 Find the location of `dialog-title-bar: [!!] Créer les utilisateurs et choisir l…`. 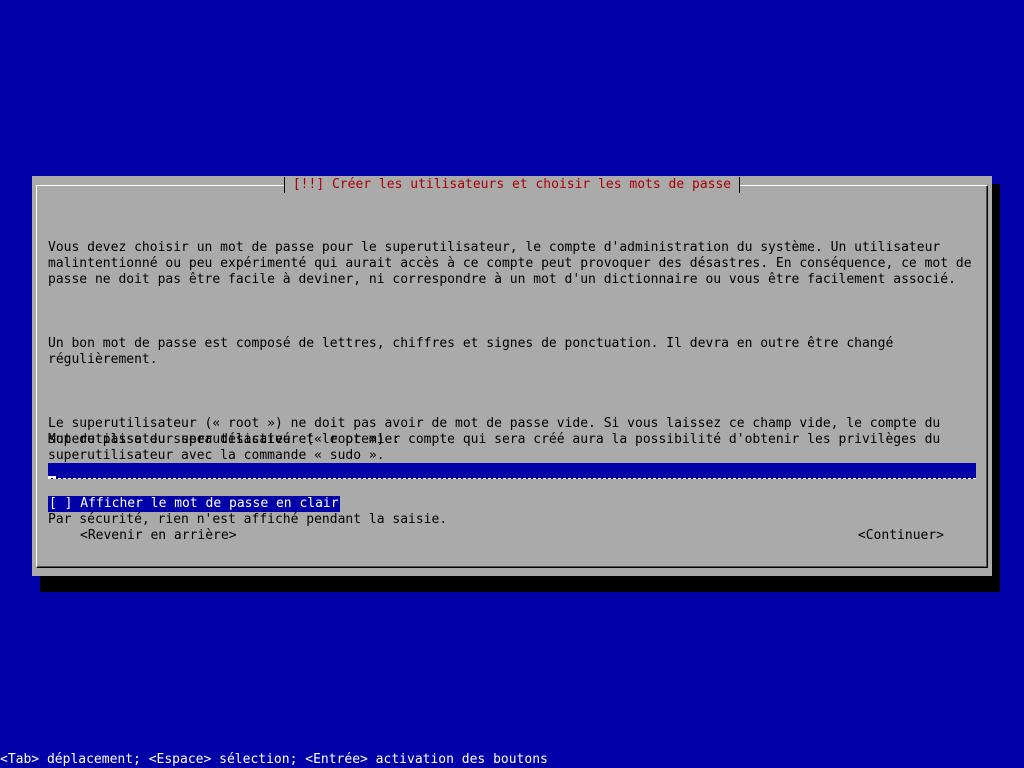

dialog-title-bar: [!!] Créer les utilisateurs et choisir l… is located at coordinates (512, 185).